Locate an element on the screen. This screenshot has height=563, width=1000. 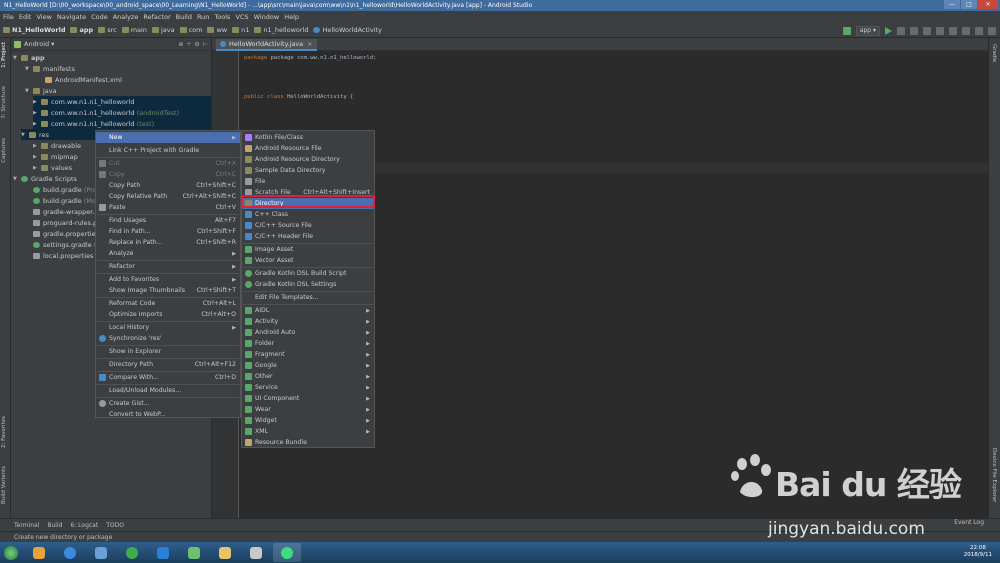
tab-logcat: 6: Logcat is located at coordinates (84, 525).